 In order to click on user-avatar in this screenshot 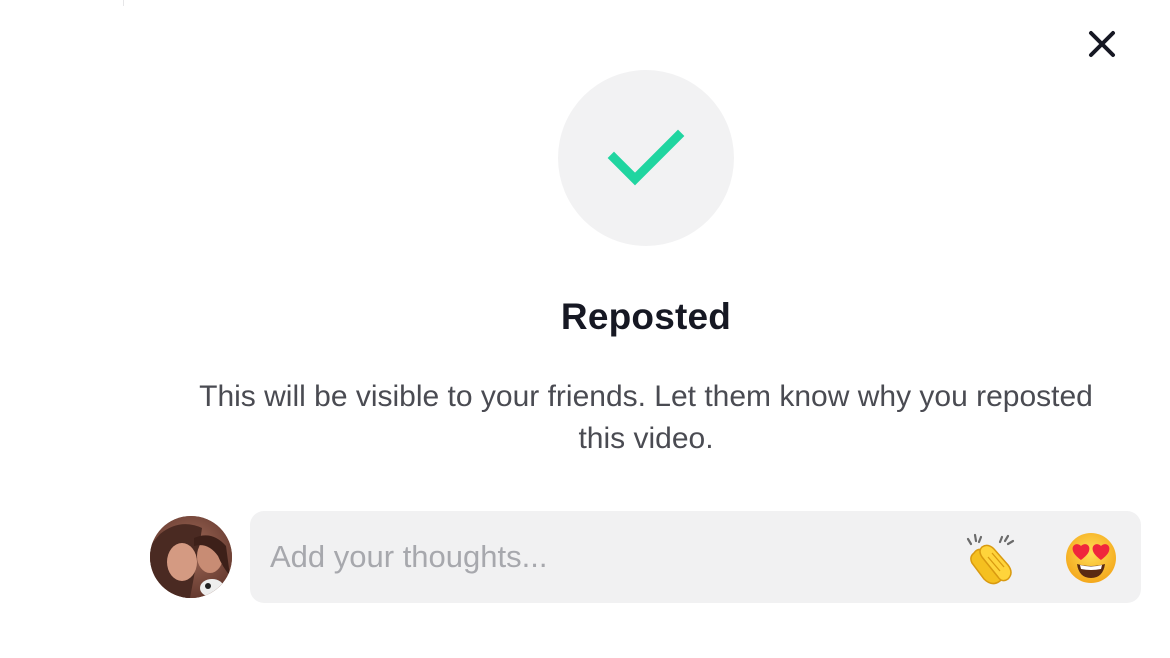, I will do `click(191, 557)`.